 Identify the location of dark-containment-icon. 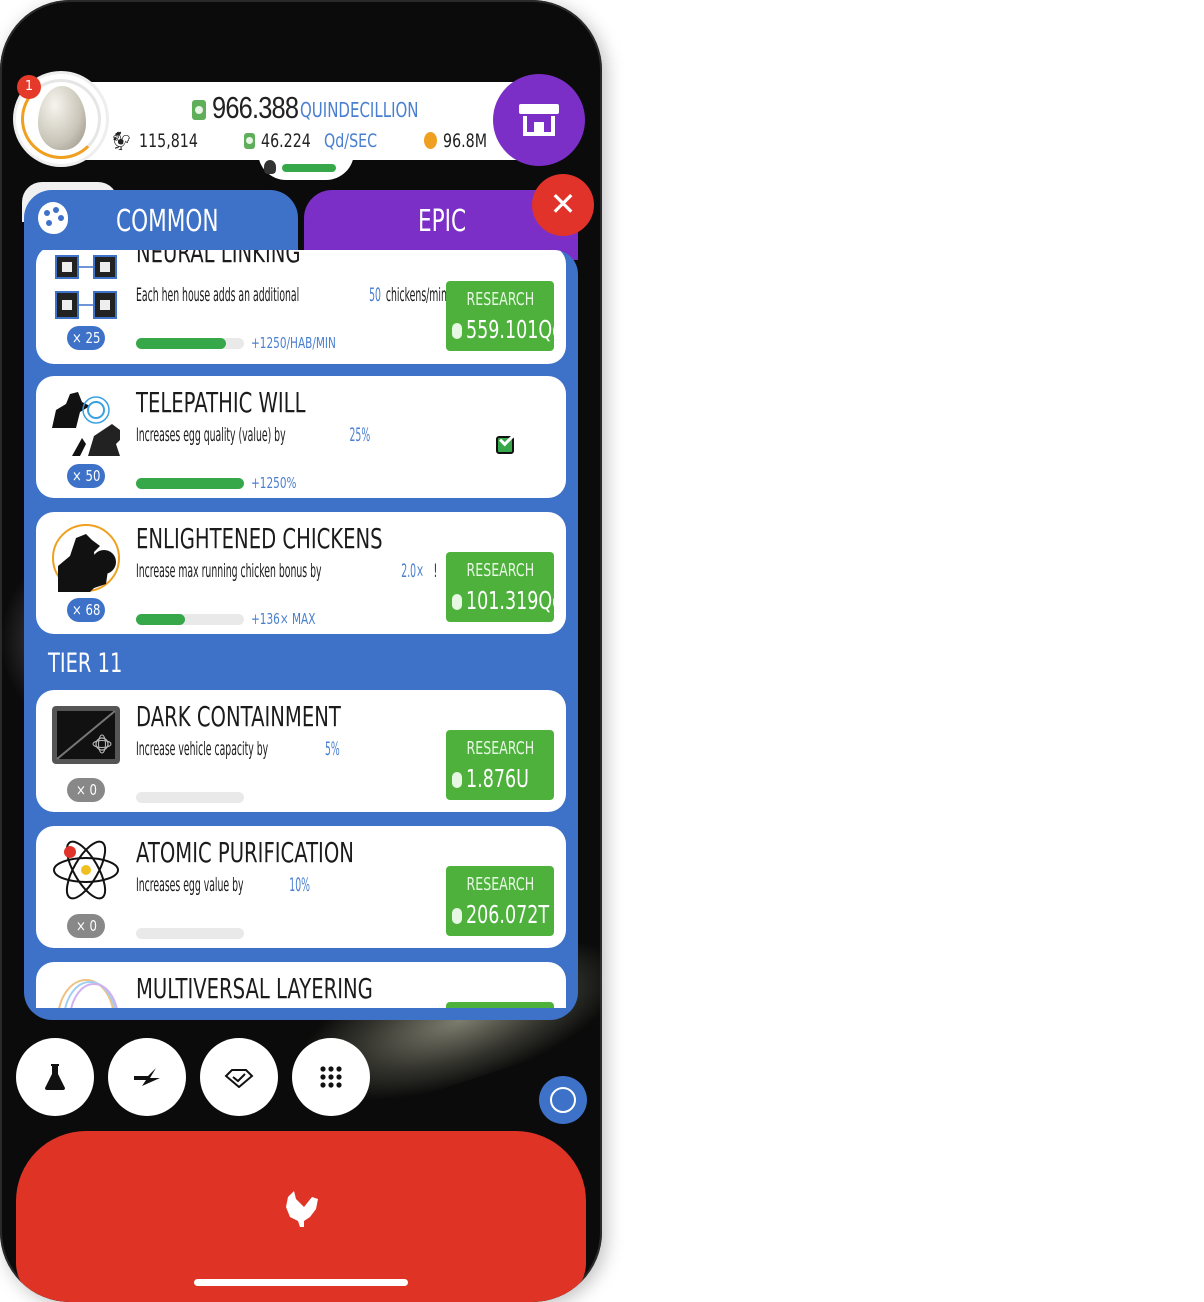
(86, 735).